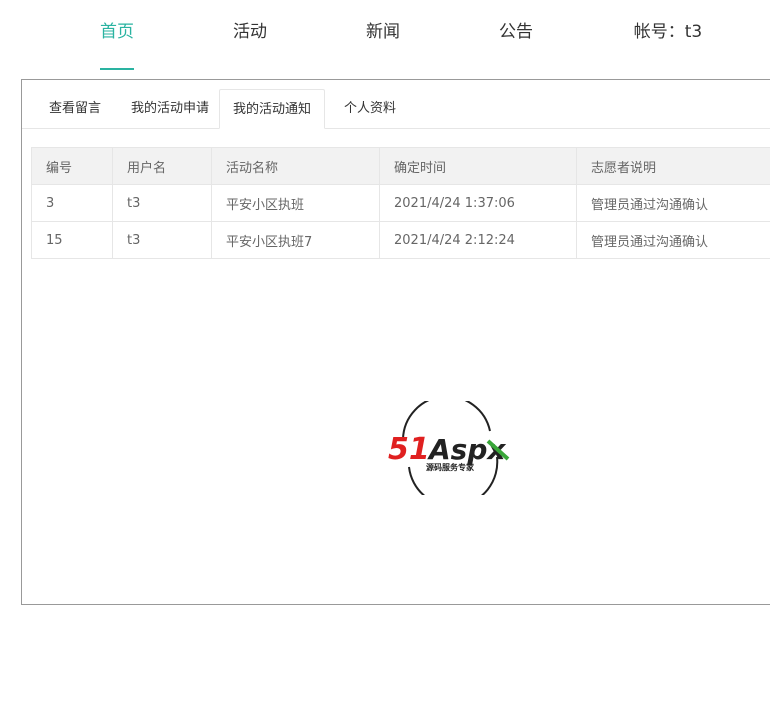 This screenshot has height=709, width=770. Describe the element at coordinates (370, 108) in the screenshot. I see `tab-profile: 个人资料` at that location.